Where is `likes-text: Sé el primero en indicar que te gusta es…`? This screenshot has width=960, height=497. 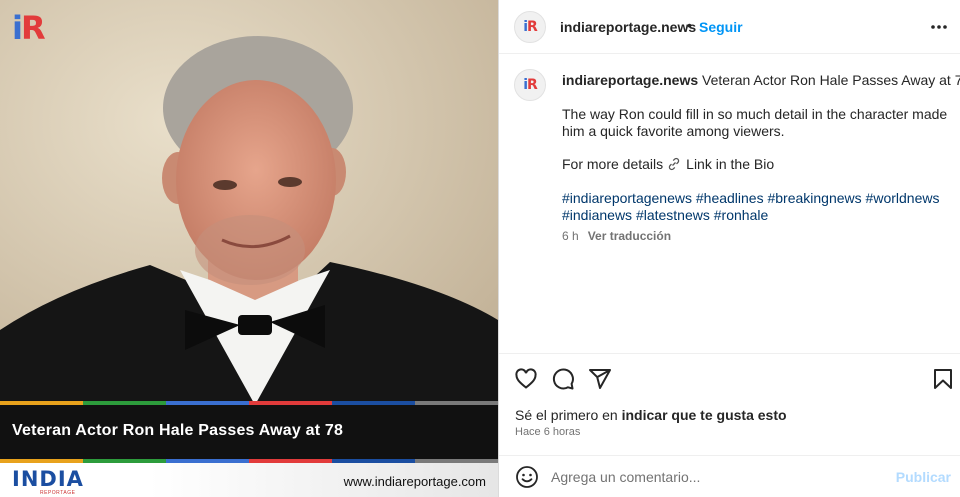 likes-text: Sé el primero en indicar que te gusta es… is located at coordinates (651, 415).